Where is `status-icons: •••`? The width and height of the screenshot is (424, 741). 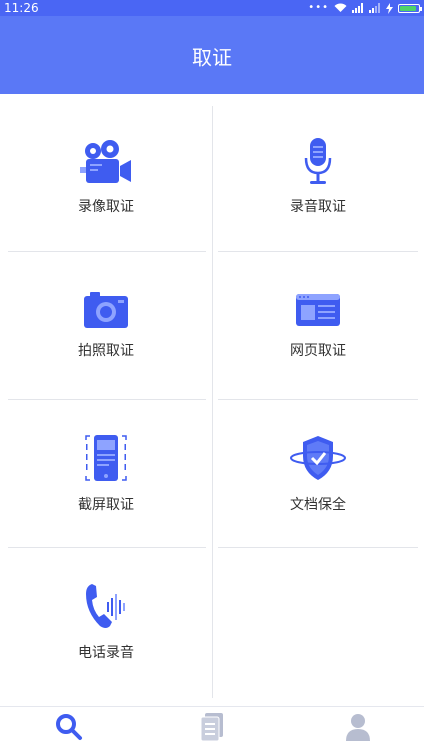 status-icons: ••• is located at coordinates (365, 8).